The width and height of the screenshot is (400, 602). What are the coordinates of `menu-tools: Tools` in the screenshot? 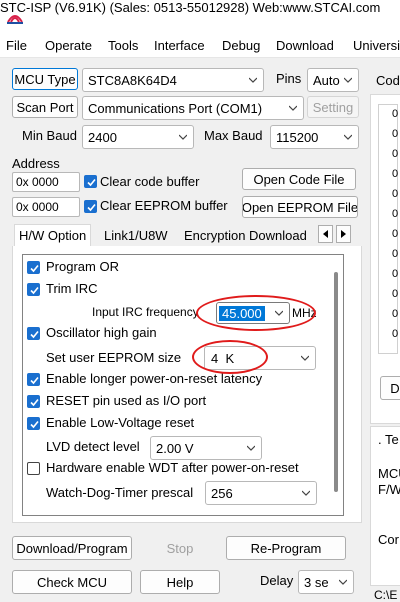 It's located at (123, 45).